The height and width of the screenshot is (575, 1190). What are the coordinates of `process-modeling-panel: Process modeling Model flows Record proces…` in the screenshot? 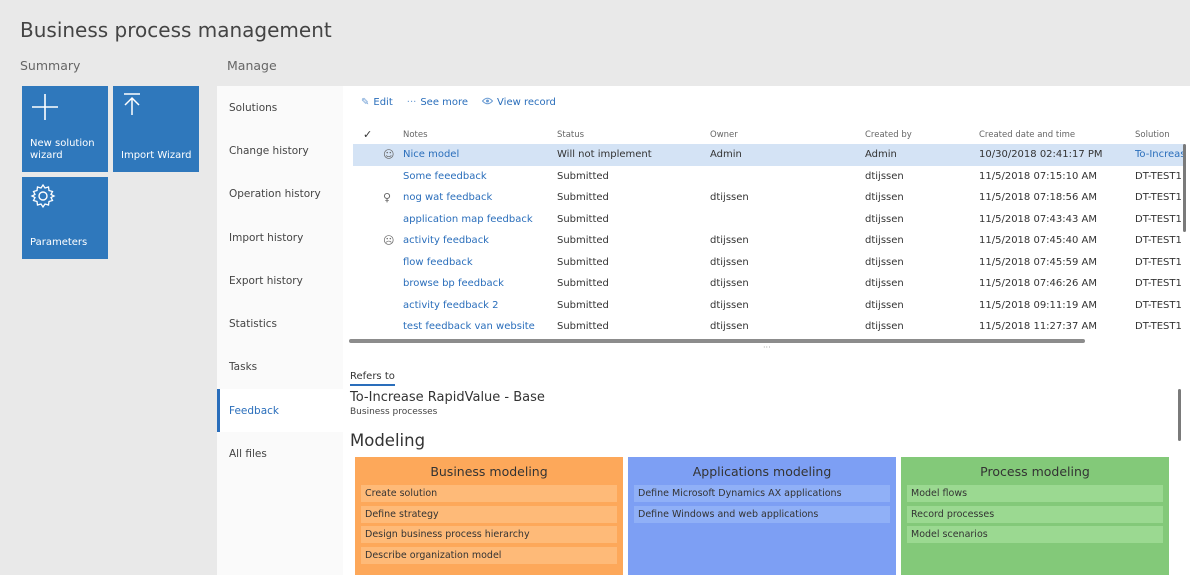 It's located at (1035, 516).